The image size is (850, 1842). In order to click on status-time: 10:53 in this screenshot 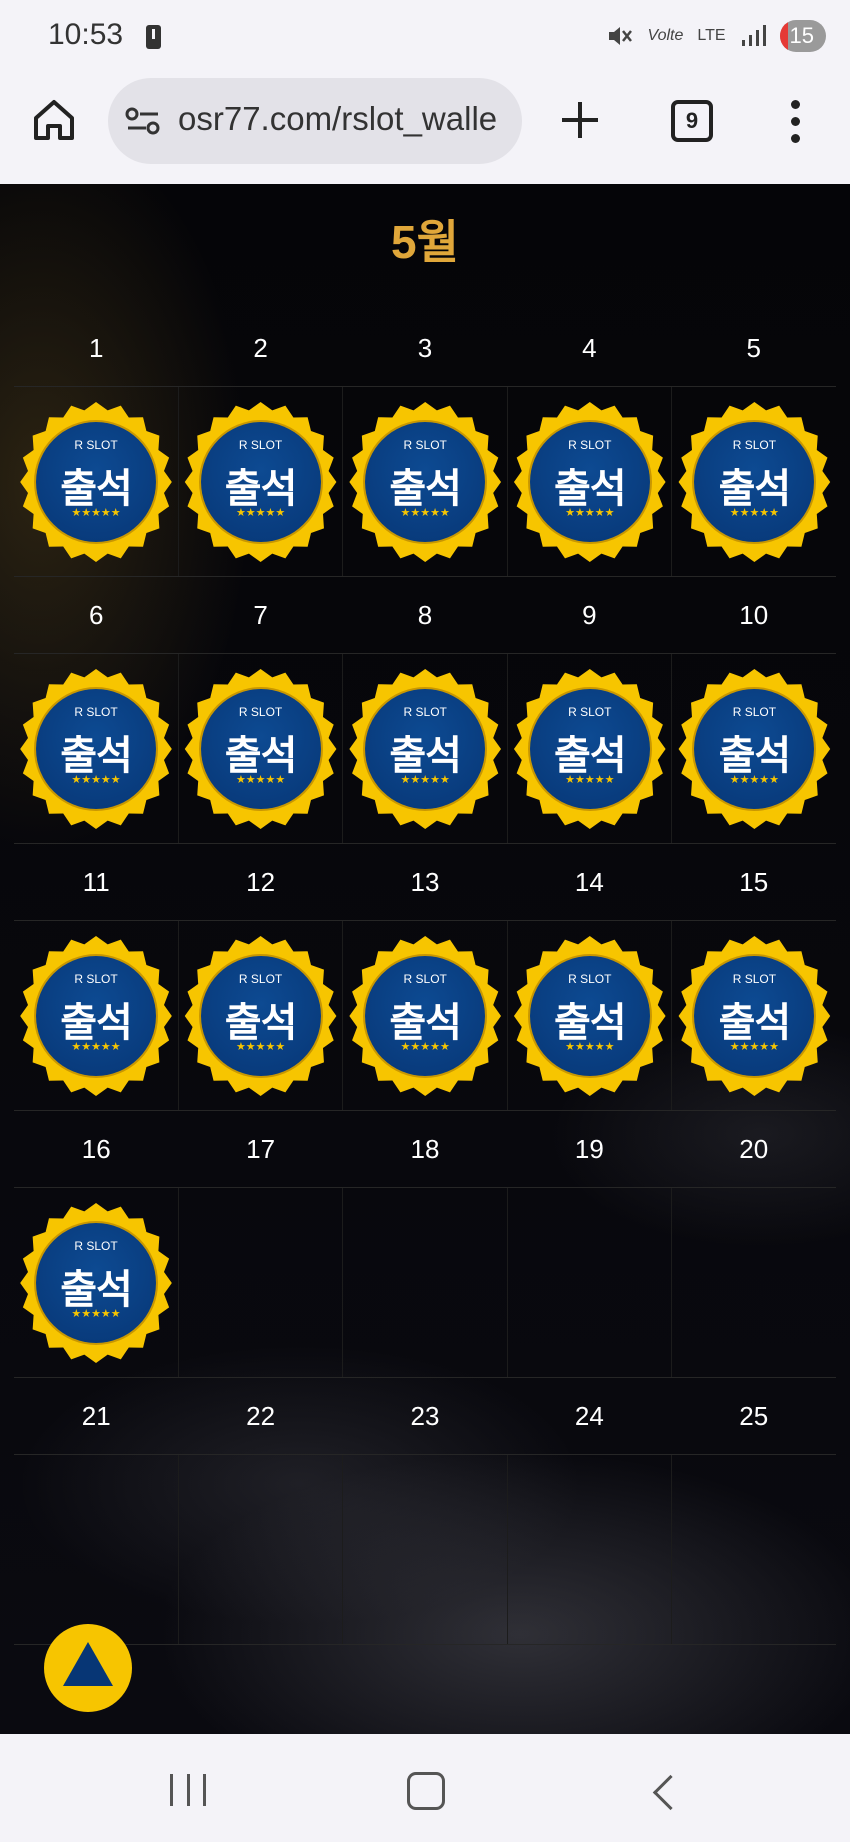, I will do `click(86, 34)`.